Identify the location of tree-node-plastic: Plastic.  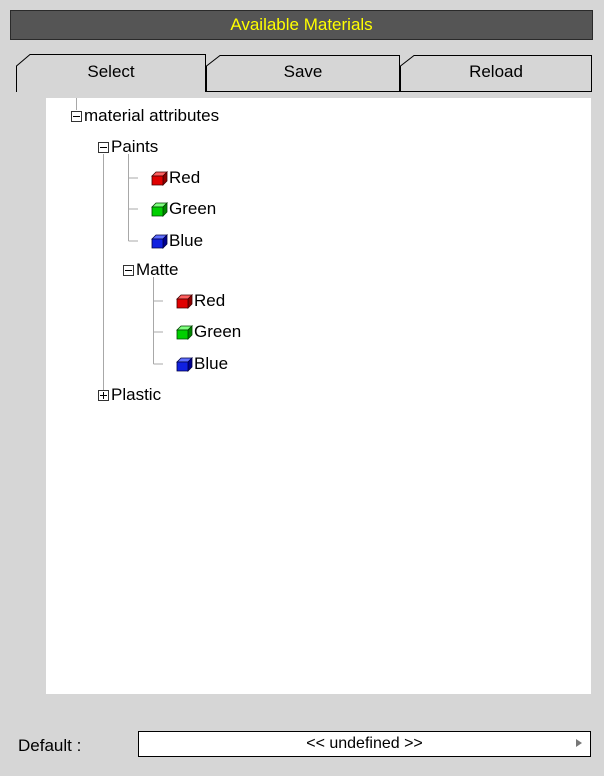
(129, 395).